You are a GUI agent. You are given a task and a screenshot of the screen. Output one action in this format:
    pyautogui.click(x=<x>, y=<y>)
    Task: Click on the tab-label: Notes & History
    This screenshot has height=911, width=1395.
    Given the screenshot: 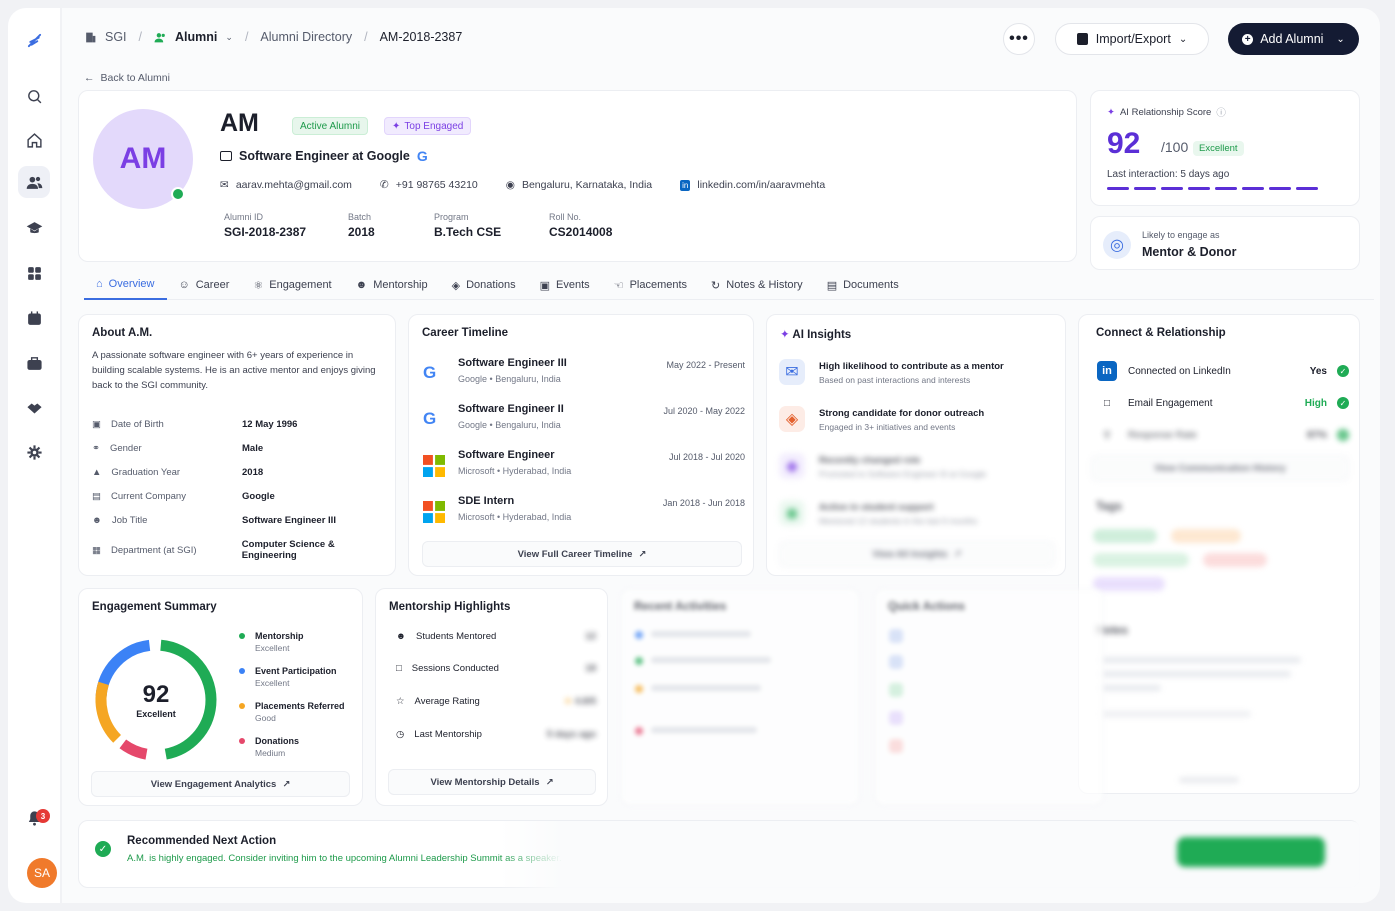 What is the action you would take?
    pyautogui.click(x=764, y=285)
    